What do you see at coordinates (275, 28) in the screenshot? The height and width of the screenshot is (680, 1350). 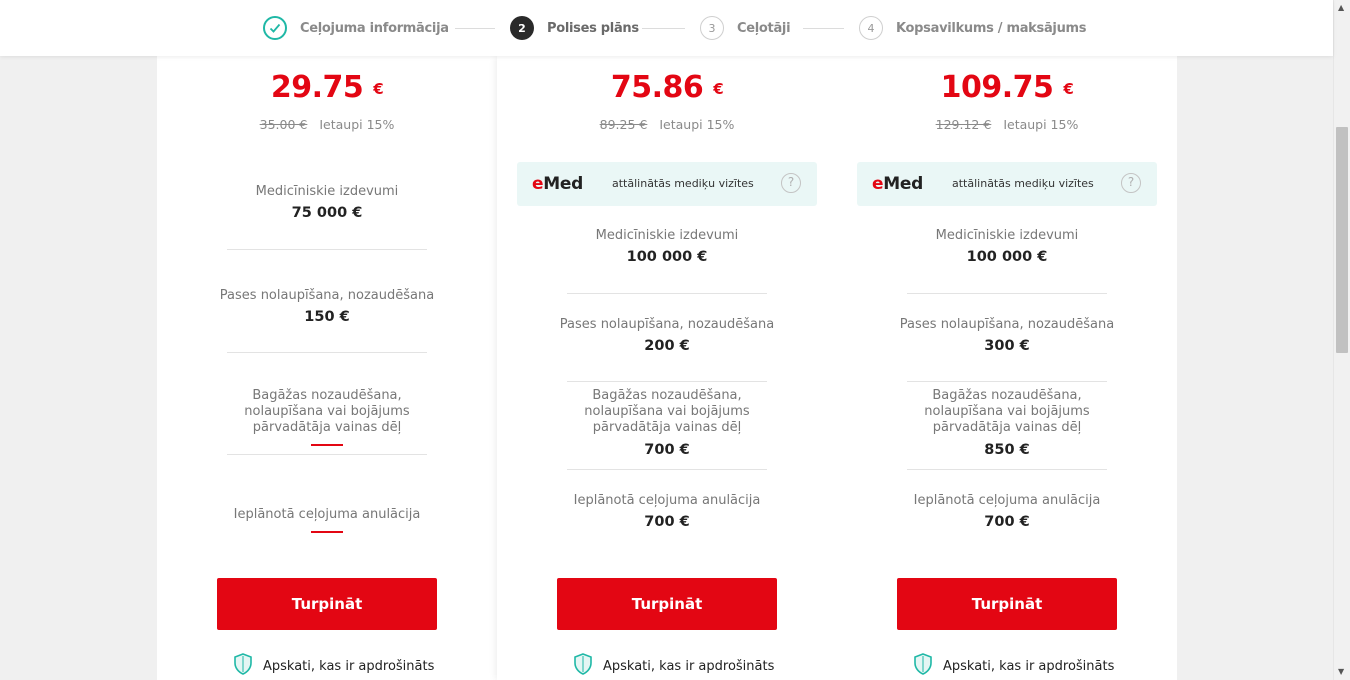 I see `check-icon` at bounding box center [275, 28].